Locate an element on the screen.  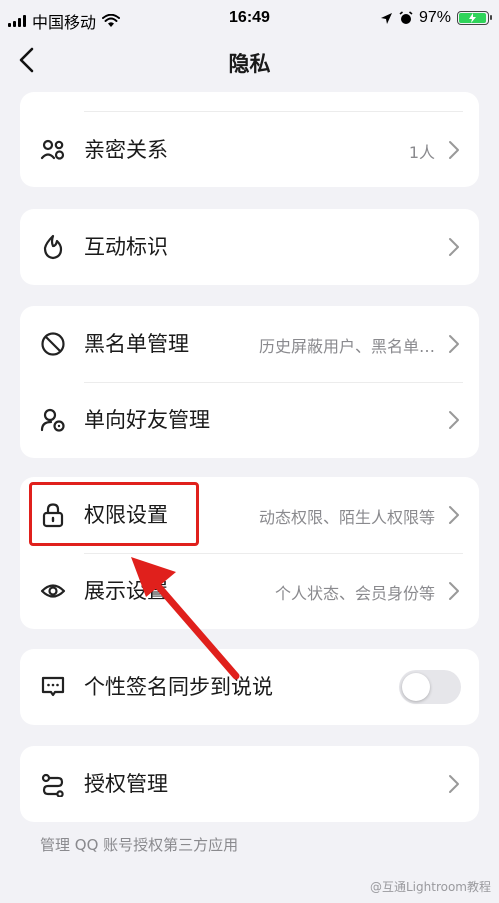
card-intimate: 亲密关系 1人 is located at coordinates (249, 139).